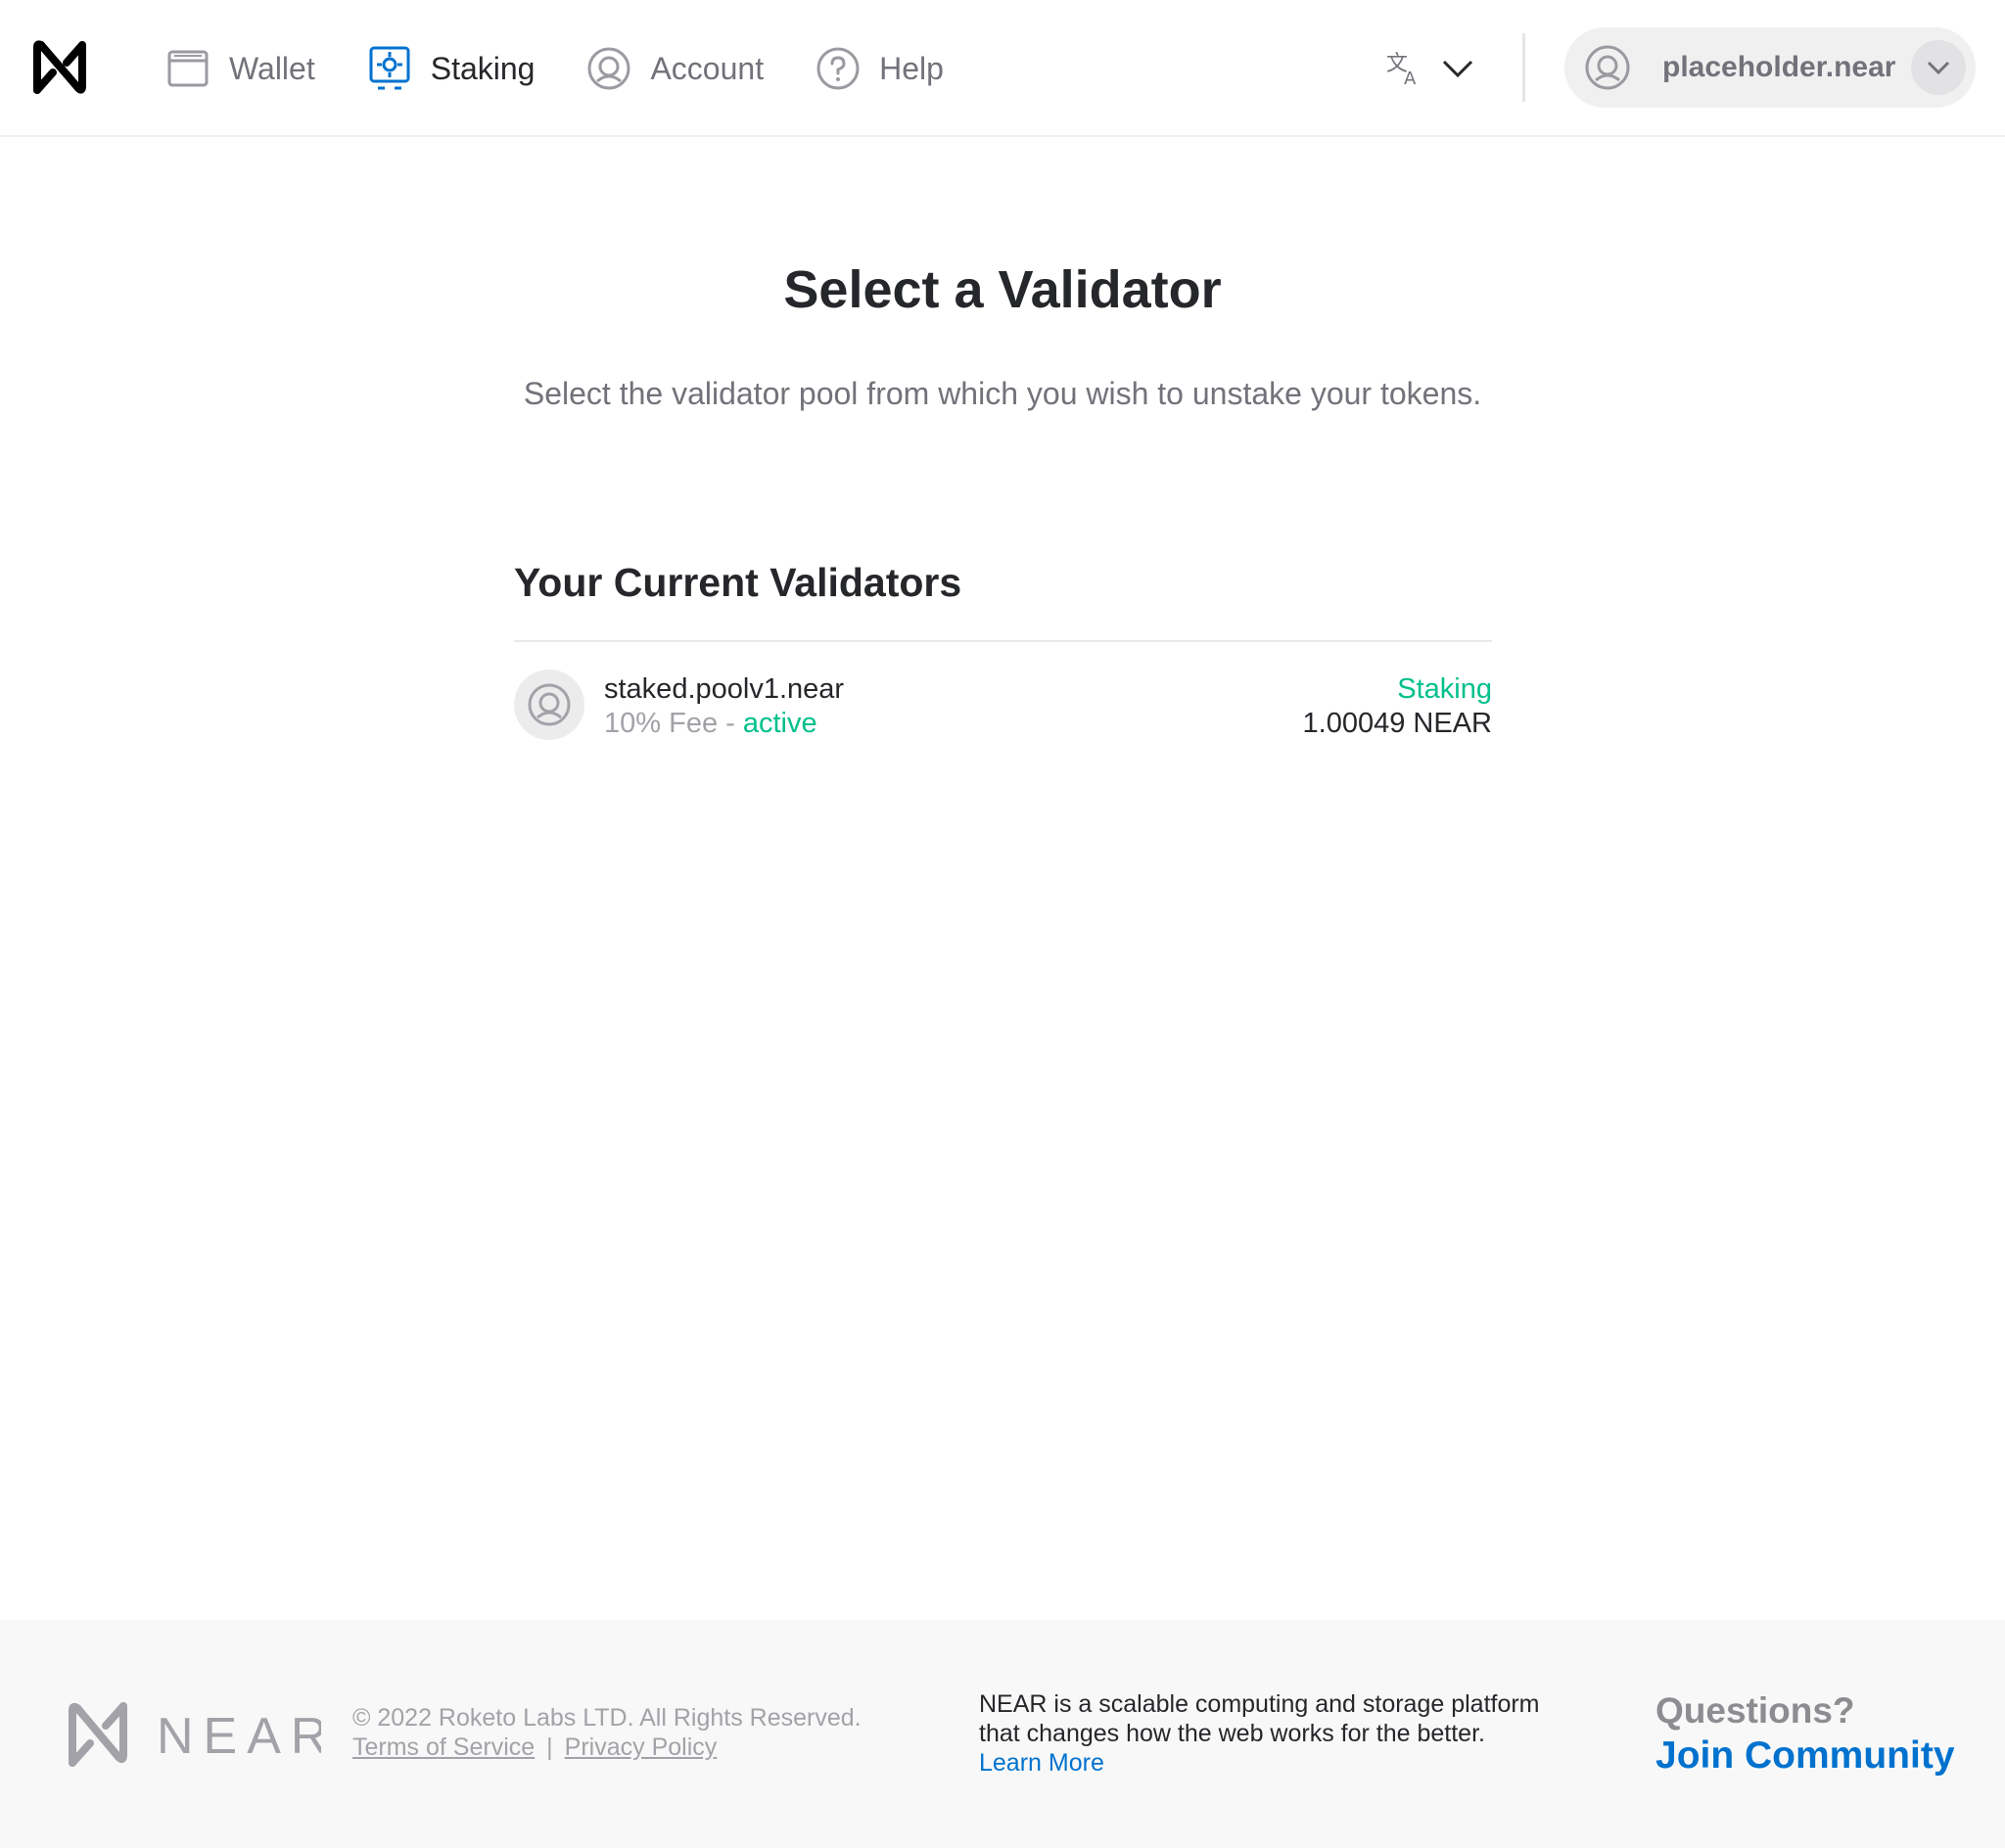 The height and width of the screenshot is (1848, 2005). I want to click on nav-wallet-label: Wallet, so click(272, 68).